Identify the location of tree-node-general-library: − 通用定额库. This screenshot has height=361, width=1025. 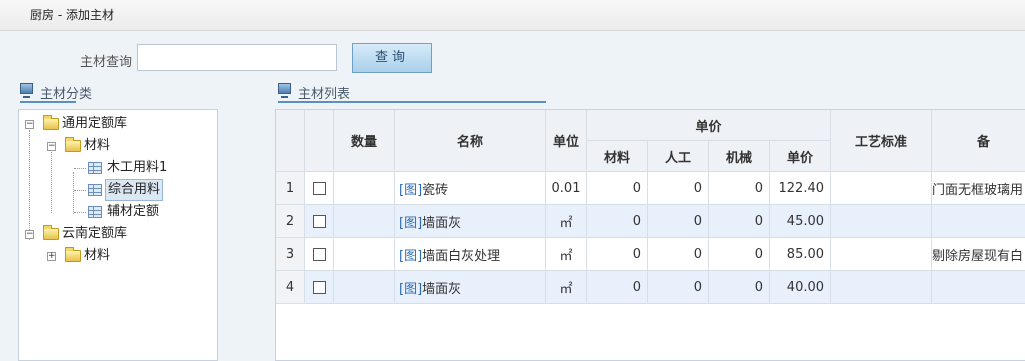
(118, 124).